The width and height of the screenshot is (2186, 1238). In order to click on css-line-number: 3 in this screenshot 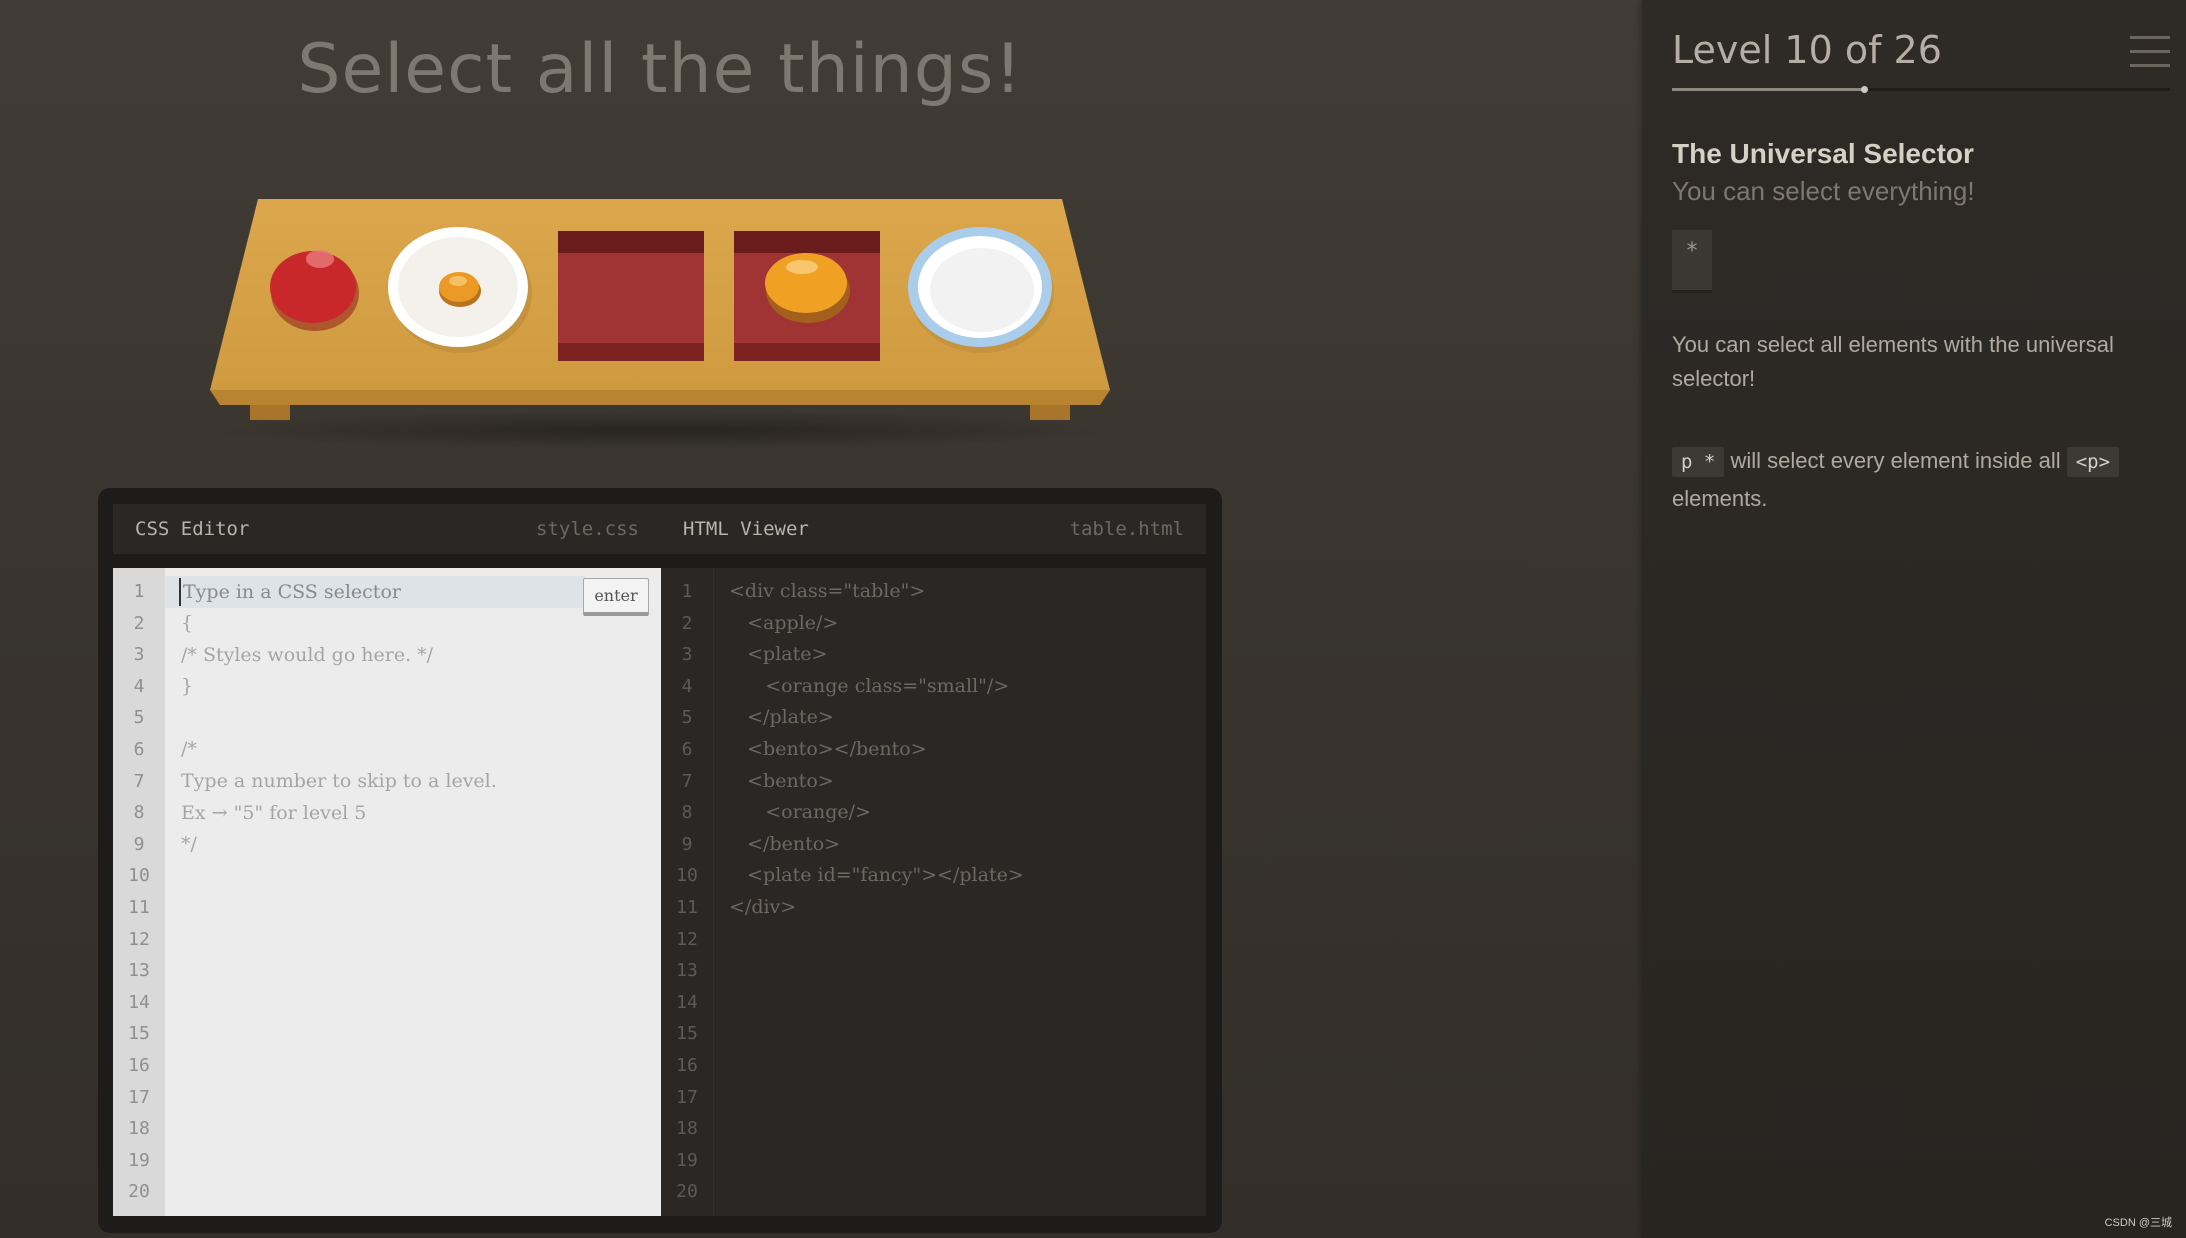, I will do `click(139, 655)`.